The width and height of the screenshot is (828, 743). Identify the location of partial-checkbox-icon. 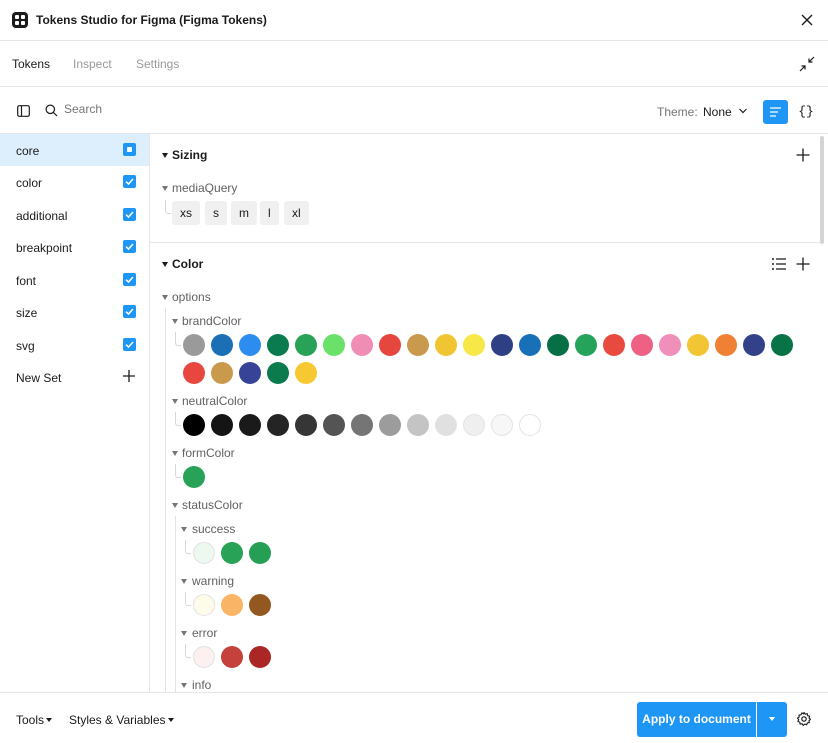
(129, 149).